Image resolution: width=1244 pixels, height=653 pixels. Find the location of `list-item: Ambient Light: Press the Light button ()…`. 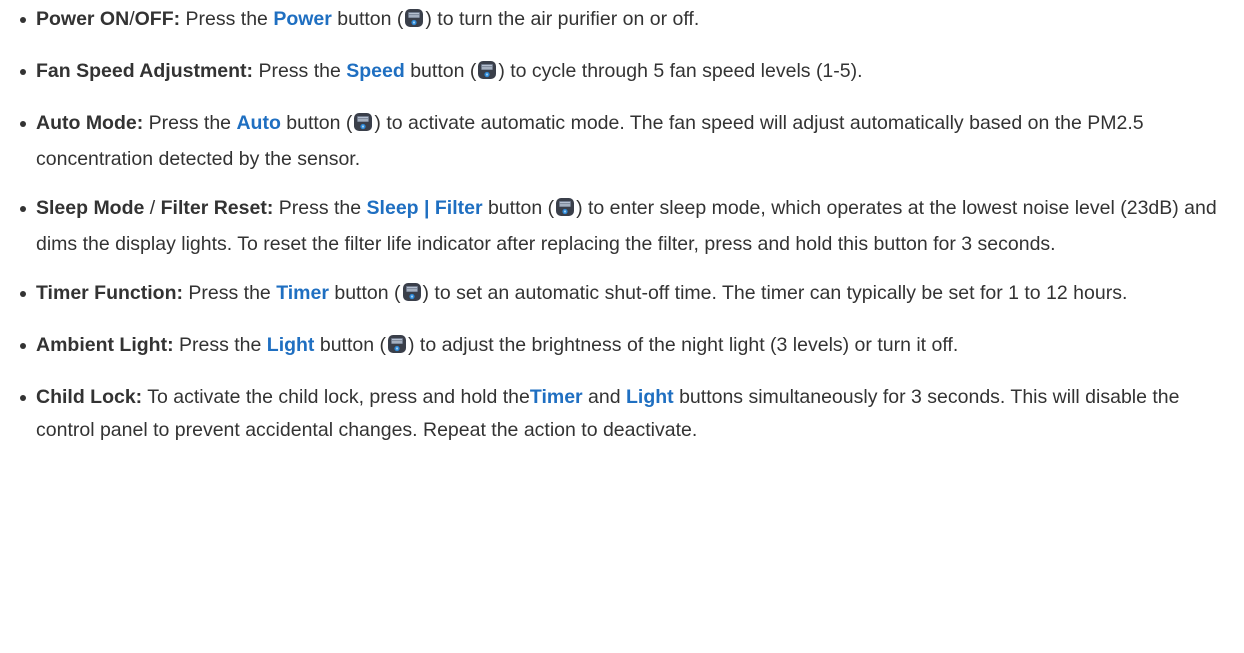

list-item: Ambient Light: Press the Light button ()… is located at coordinates (622, 347).